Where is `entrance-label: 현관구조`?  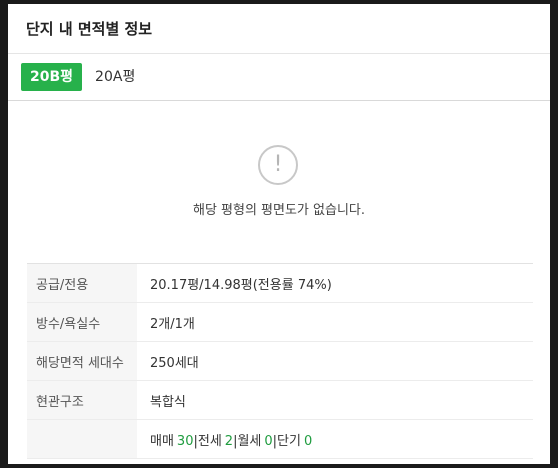
entrance-label: 현관구조 is located at coordinates (82, 400).